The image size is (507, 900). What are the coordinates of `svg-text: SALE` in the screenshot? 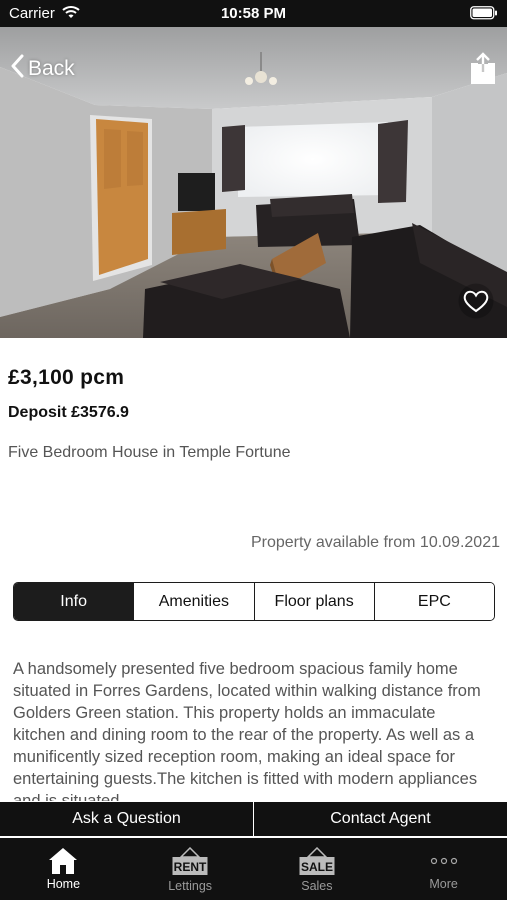 It's located at (317, 867).